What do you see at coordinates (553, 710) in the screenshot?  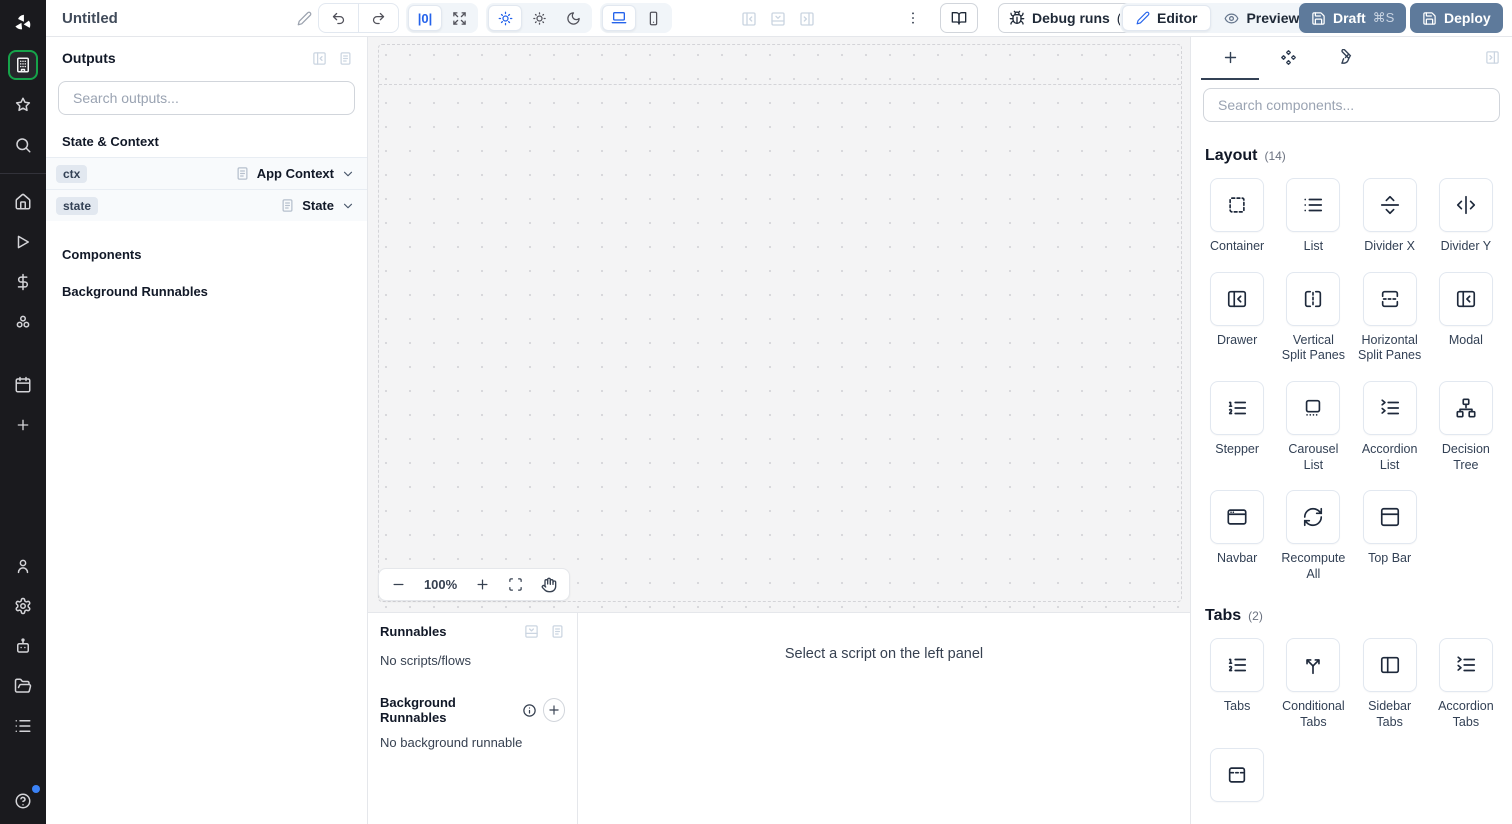 I see `add-background-runnable-button` at bounding box center [553, 710].